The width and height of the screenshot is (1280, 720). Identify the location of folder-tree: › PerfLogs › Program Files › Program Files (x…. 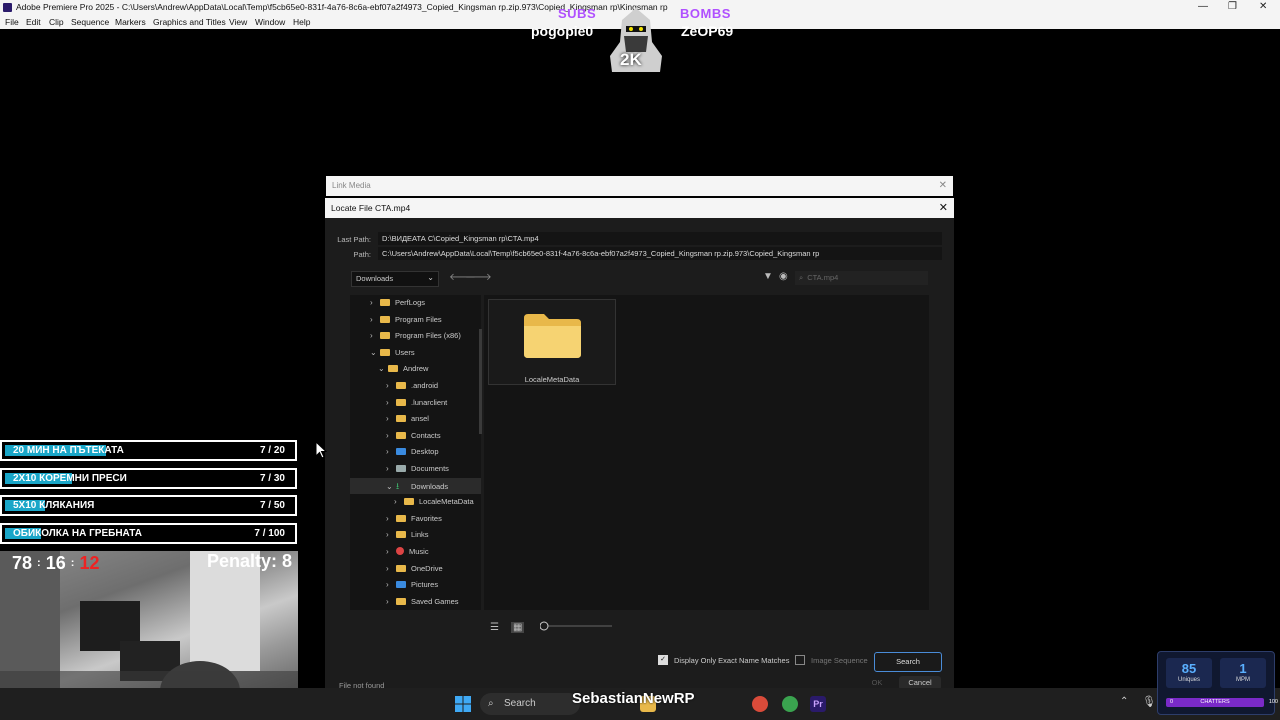
(415, 452).